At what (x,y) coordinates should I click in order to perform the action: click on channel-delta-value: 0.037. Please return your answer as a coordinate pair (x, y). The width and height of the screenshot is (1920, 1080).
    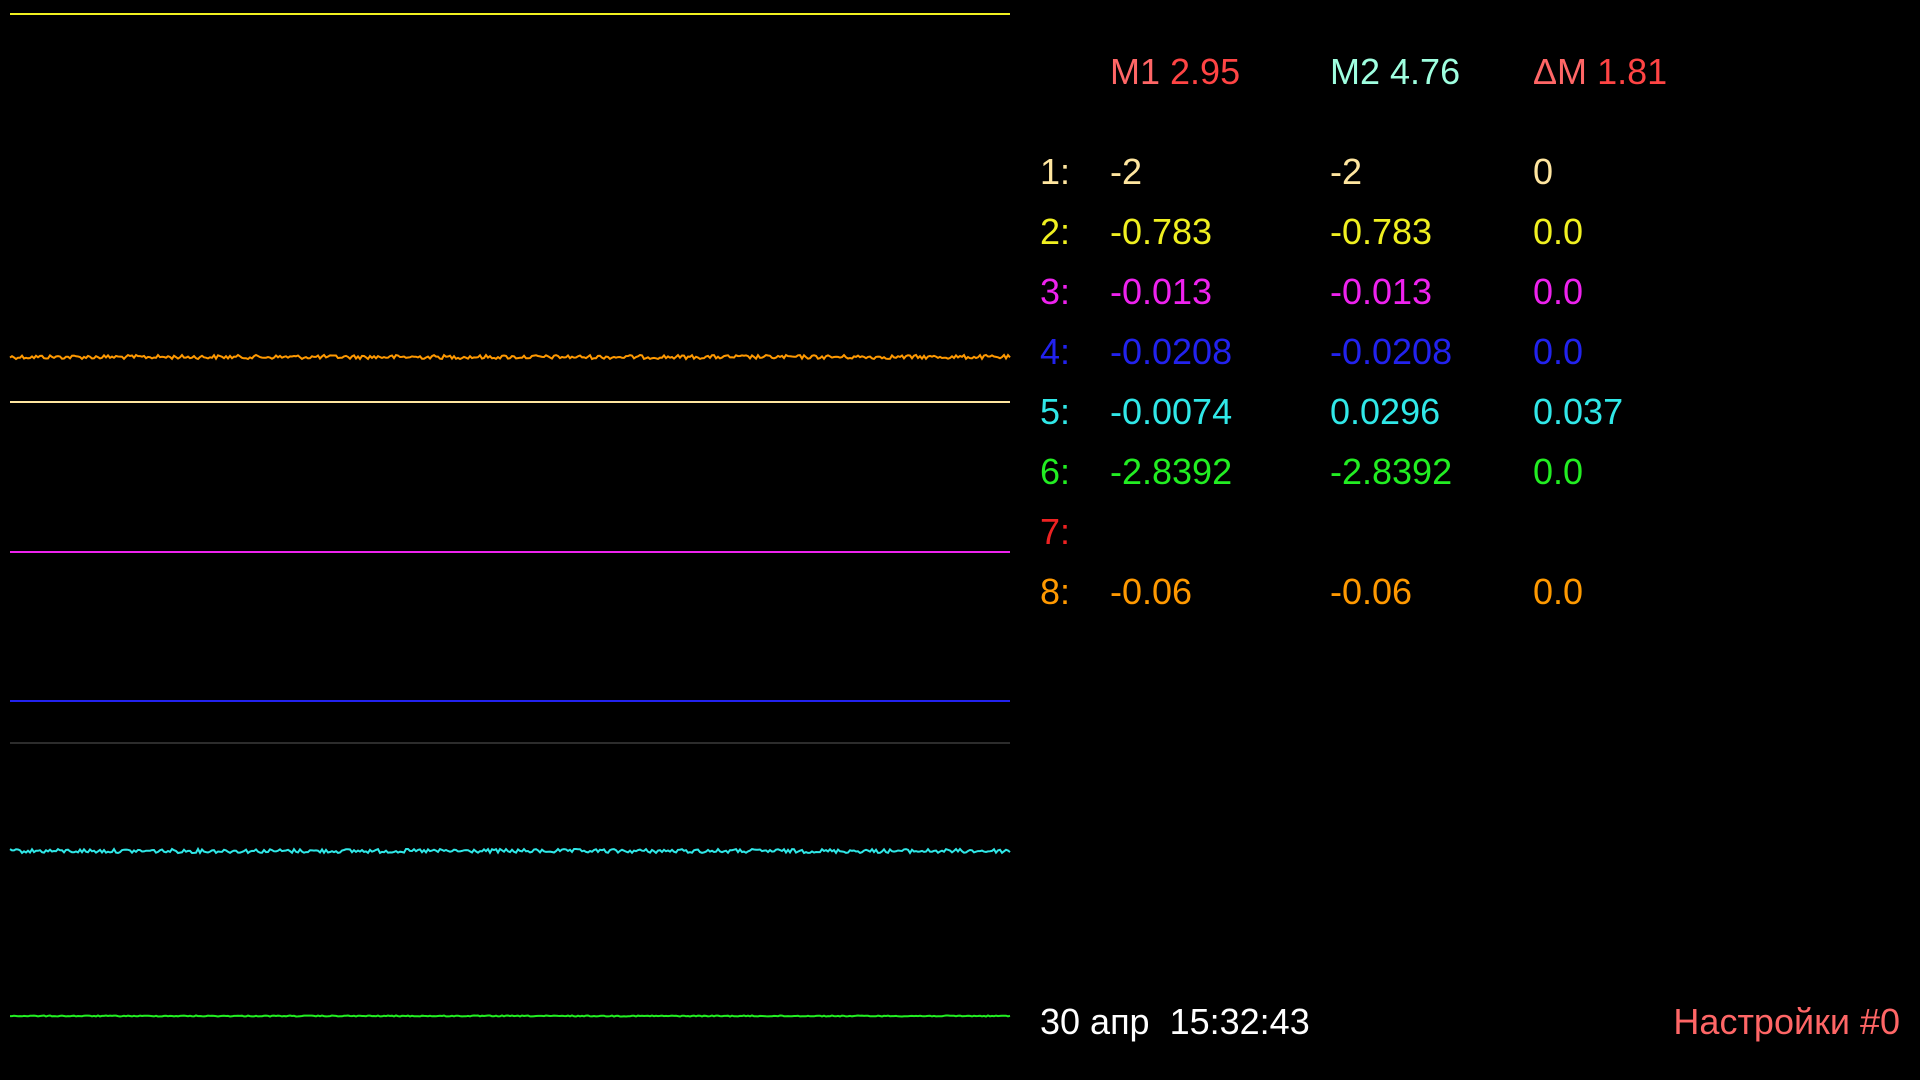
    Looking at the image, I should click on (1578, 411).